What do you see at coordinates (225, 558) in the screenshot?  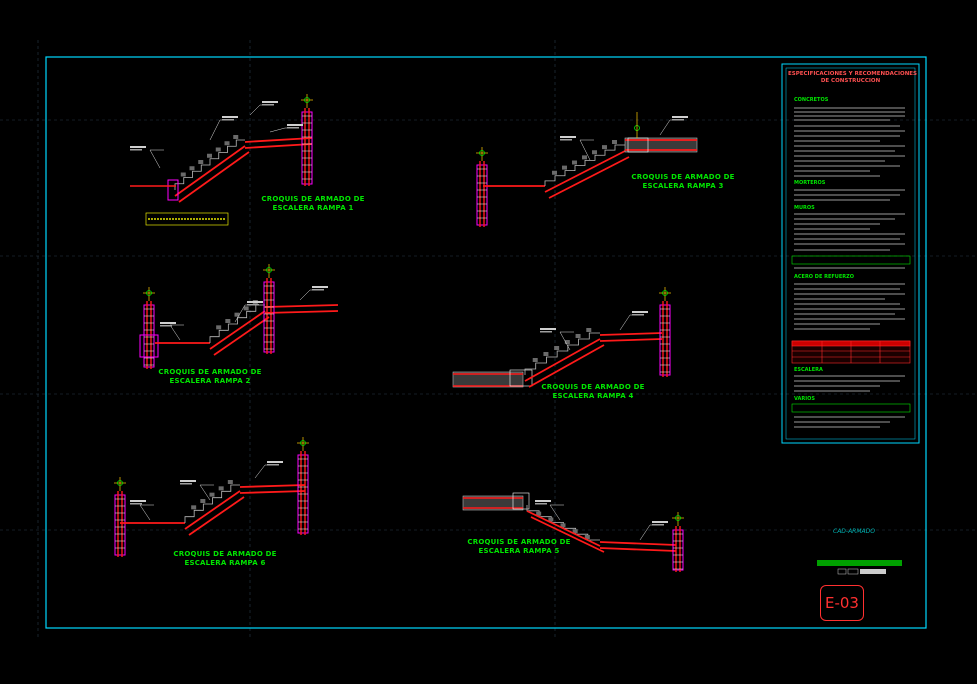 I see `sketch-title-ramp-6: CROQUIS DE ARMADO DE ESCALERA RAMPA 6` at bounding box center [225, 558].